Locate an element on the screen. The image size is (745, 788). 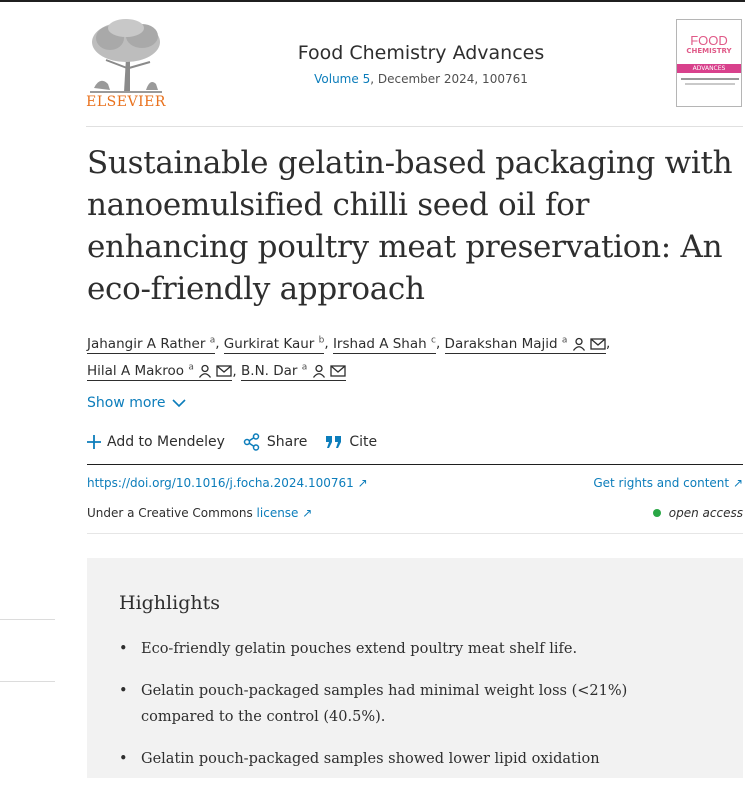
show-more-button: Show more is located at coordinates (136, 403).